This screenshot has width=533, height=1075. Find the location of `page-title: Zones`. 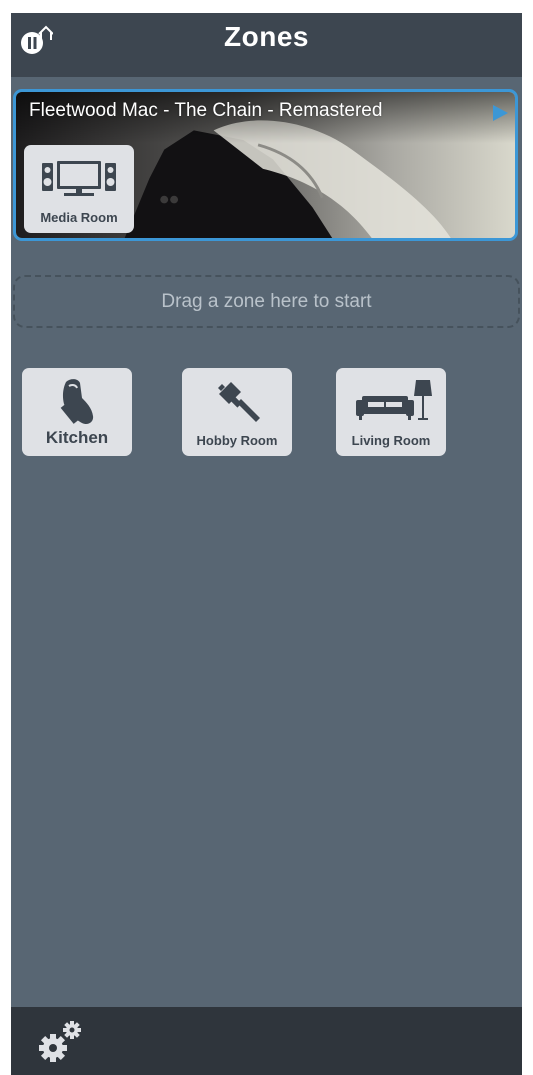

page-title: Zones is located at coordinates (266, 36).